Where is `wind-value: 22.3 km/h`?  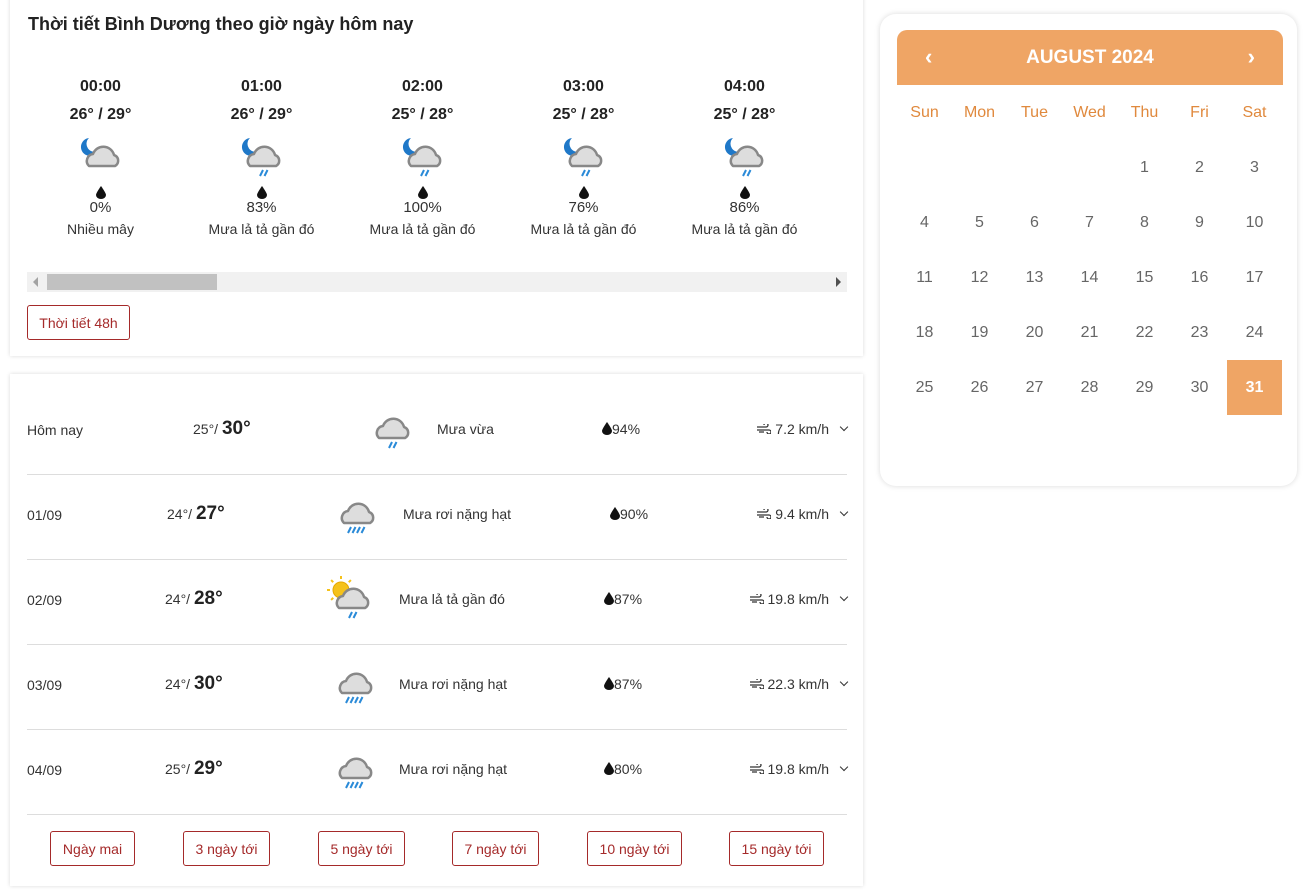
wind-value: 22.3 km/h is located at coordinates (798, 684).